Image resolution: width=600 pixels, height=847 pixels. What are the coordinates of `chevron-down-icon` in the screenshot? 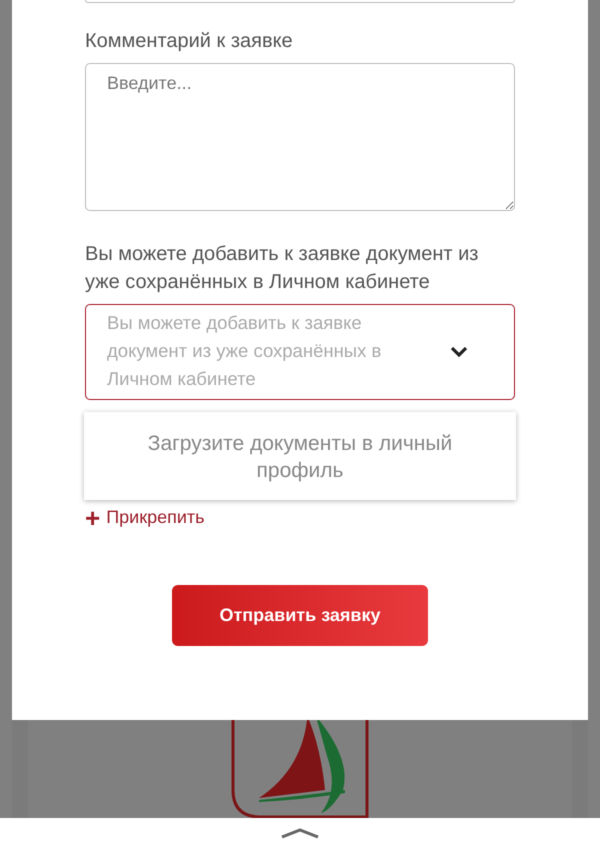 It's located at (459, 351).